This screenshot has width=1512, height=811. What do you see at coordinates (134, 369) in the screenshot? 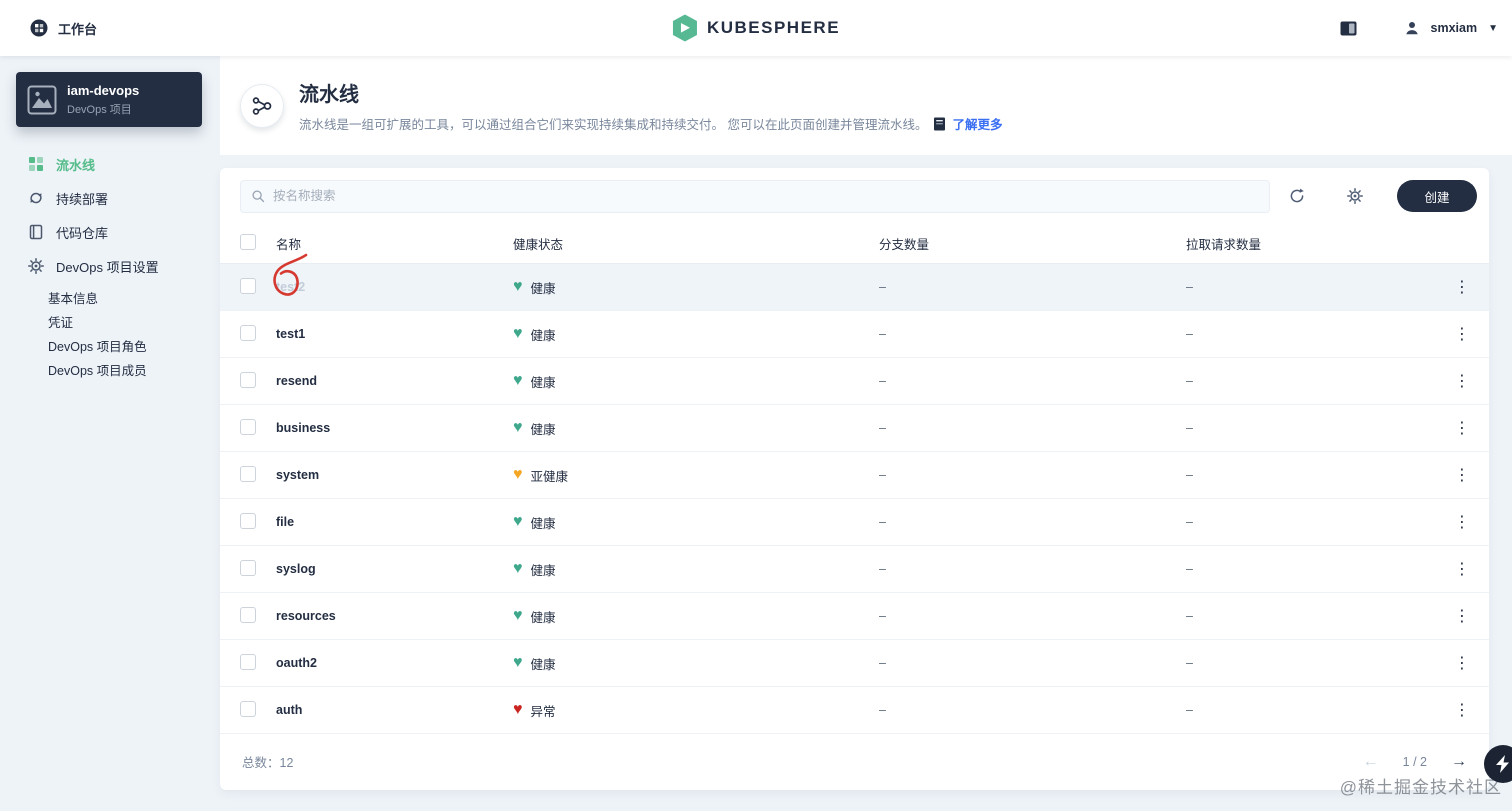
I see `sidebar-subitem-project-members: DevOps 项目成员` at bounding box center [134, 369].